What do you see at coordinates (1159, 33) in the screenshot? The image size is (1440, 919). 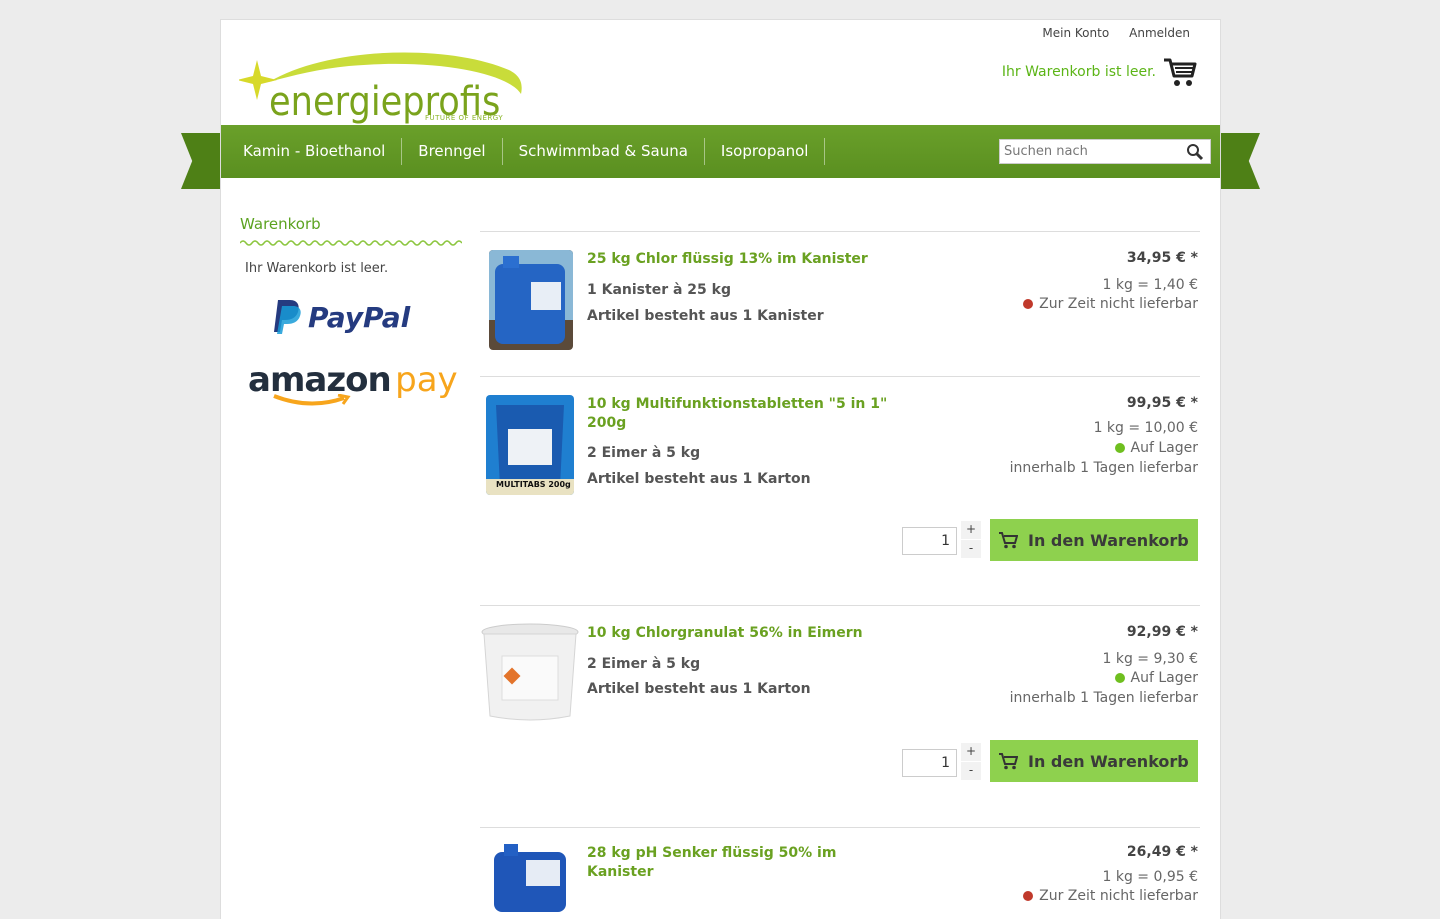 I see `login-link: Anmelden` at bounding box center [1159, 33].